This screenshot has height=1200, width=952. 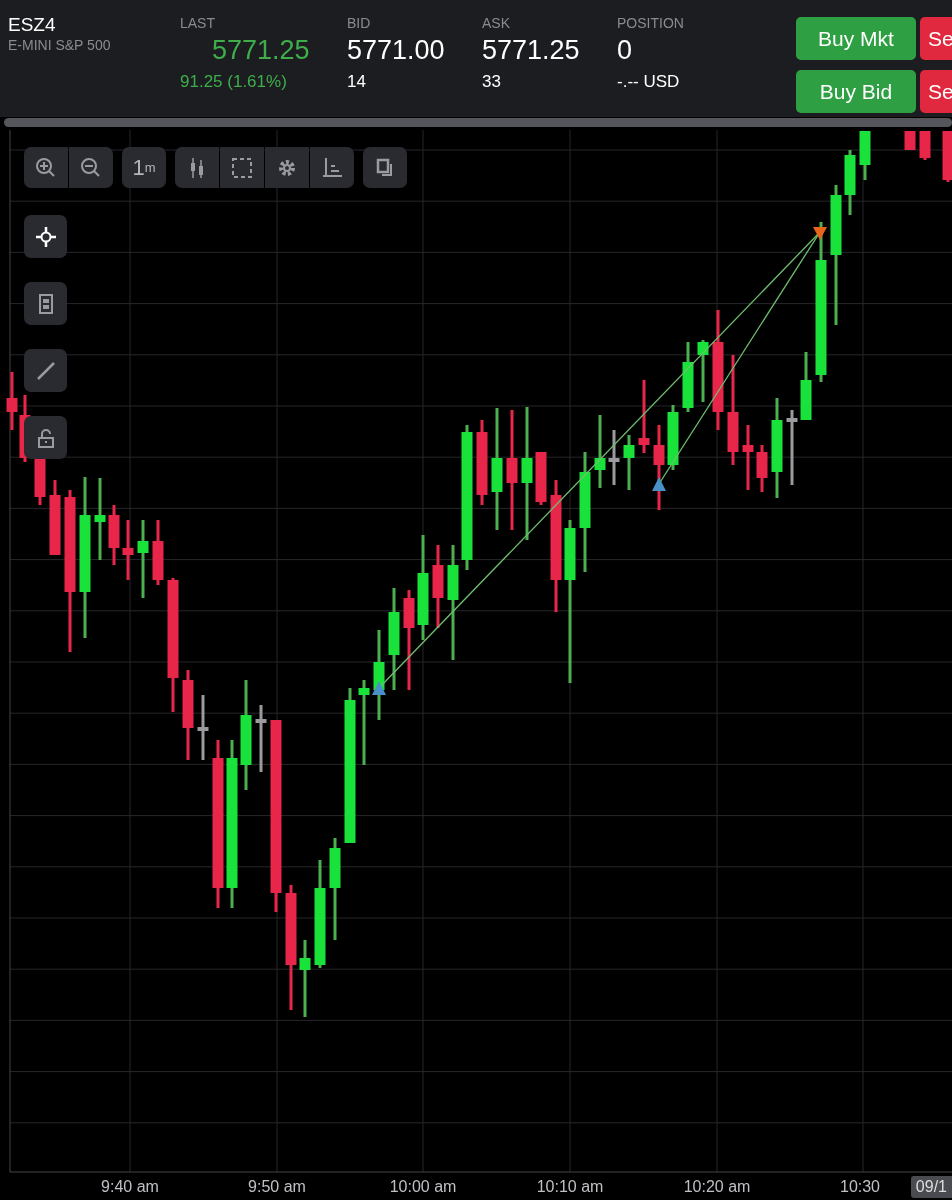 What do you see at coordinates (856, 91) in the screenshot?
I see `buy-button: Buy Bid` at bounding box center [856, 91].